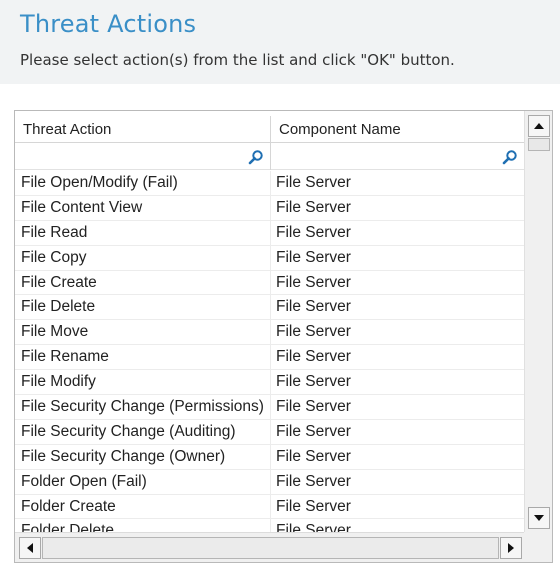  What do you see at coordinates (30, 548) in the screenshot?
I see `scroll-left-icon` at bounding box center [30, 548].